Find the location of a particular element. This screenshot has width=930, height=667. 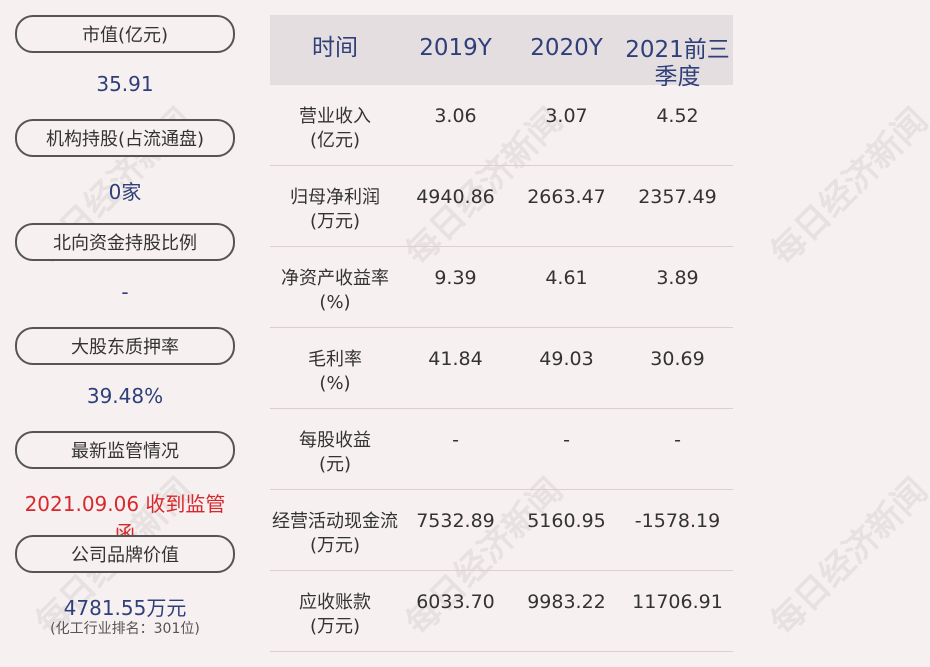

header-2019: 2019Y is located at coordinates (455, 48).